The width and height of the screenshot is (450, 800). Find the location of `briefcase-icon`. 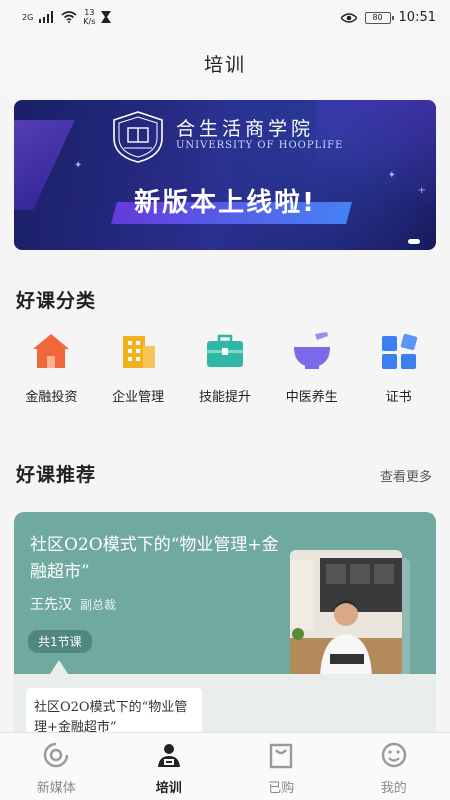

briefcase-icon is located at coordinates (224, 350).